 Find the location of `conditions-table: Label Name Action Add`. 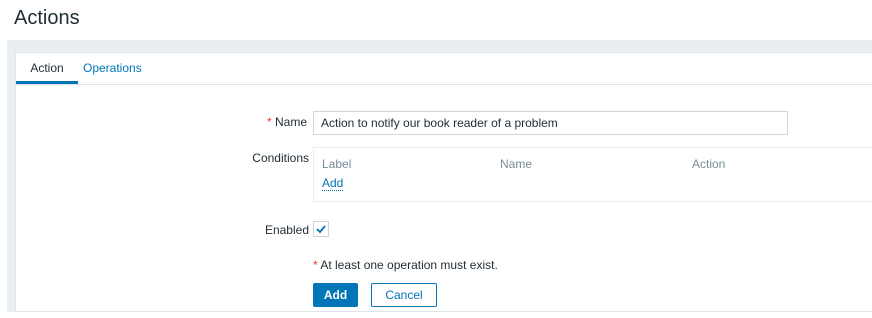

conditions-table: Label Name Action Add is located at coordinates (592, 174).